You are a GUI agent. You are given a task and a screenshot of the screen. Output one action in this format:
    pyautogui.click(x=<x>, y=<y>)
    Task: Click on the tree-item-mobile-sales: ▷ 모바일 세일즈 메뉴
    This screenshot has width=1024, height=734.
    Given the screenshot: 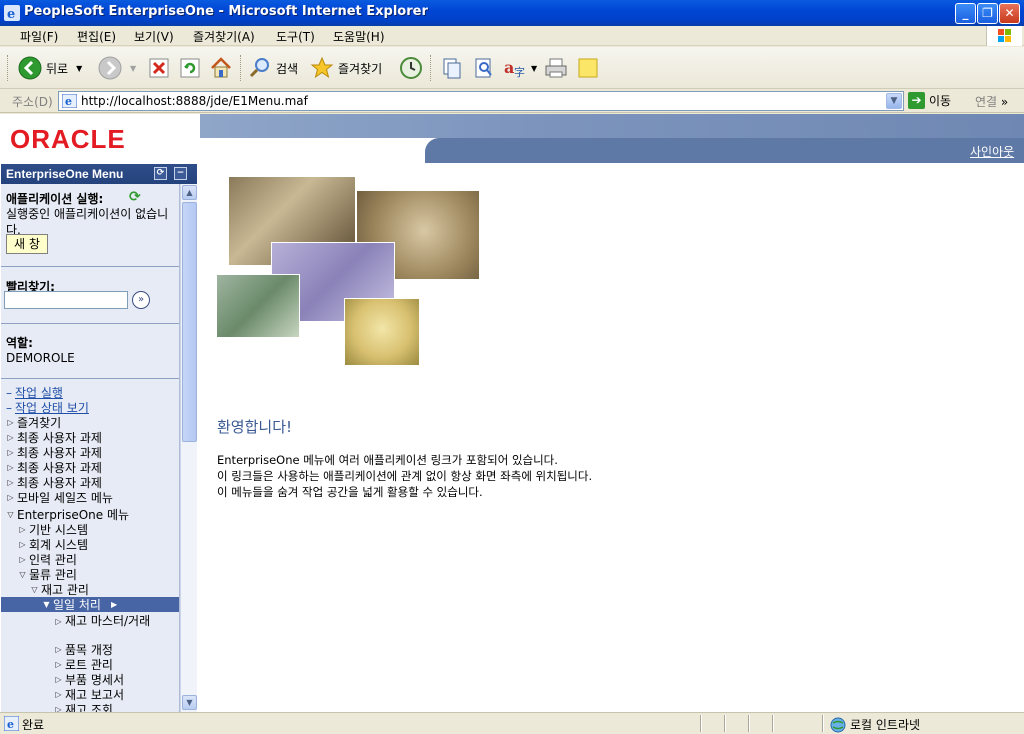 What is the action you would take?
    pyautogui.click(x=59, y=497)
    